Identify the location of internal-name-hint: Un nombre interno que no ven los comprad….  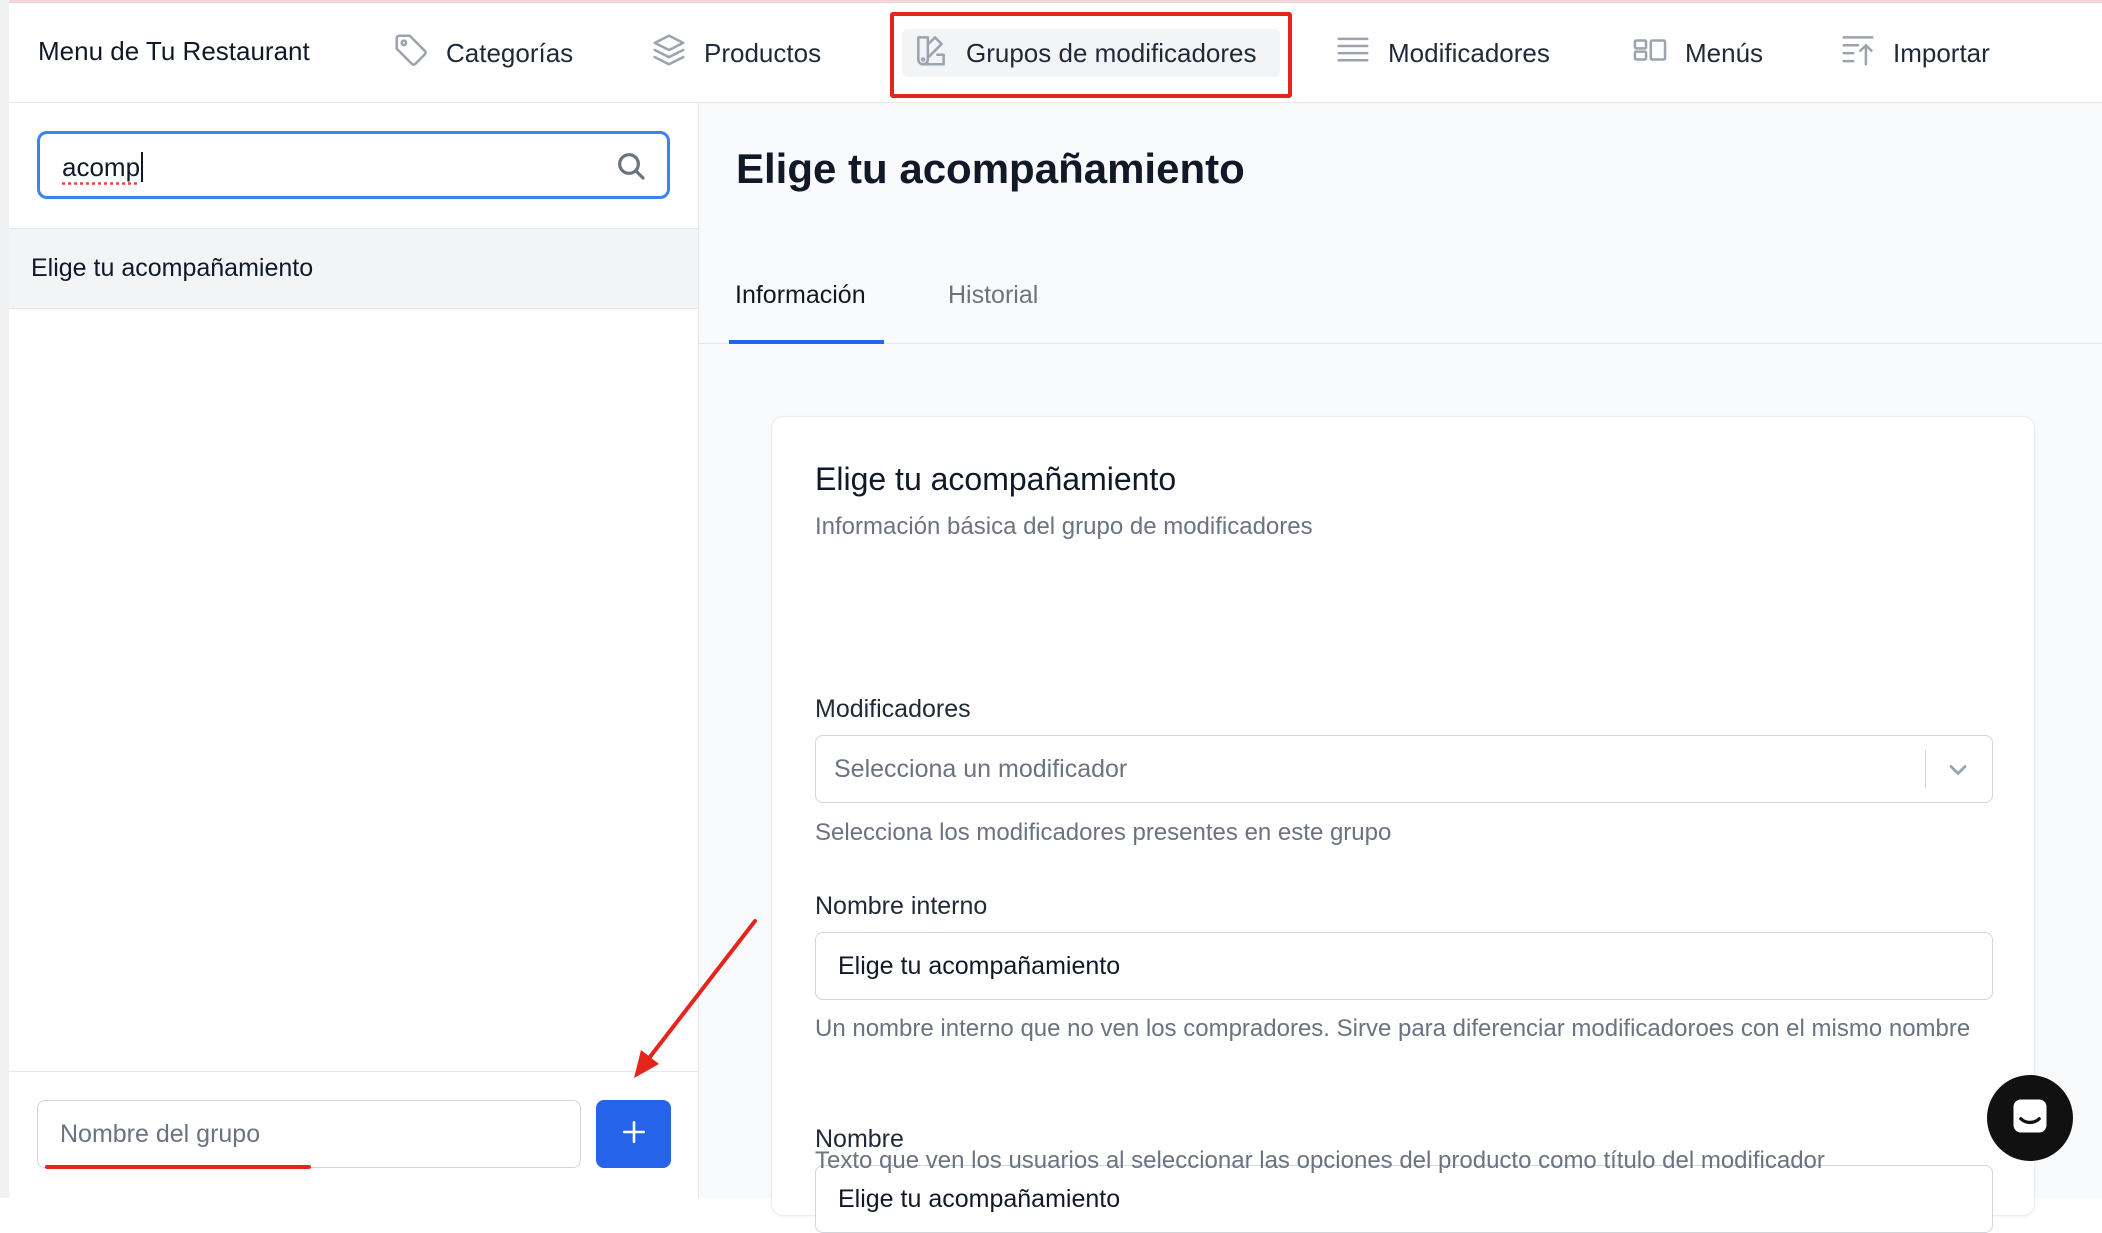
(1393, 1028).